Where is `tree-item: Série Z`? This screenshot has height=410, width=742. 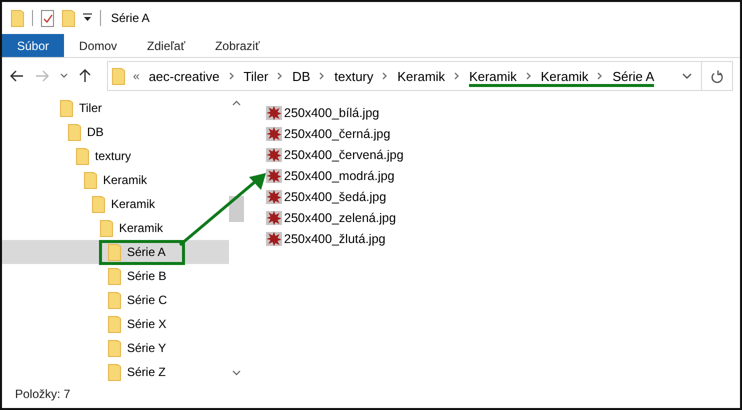 tree-item: Série Z is located at coordinates (115, 372).